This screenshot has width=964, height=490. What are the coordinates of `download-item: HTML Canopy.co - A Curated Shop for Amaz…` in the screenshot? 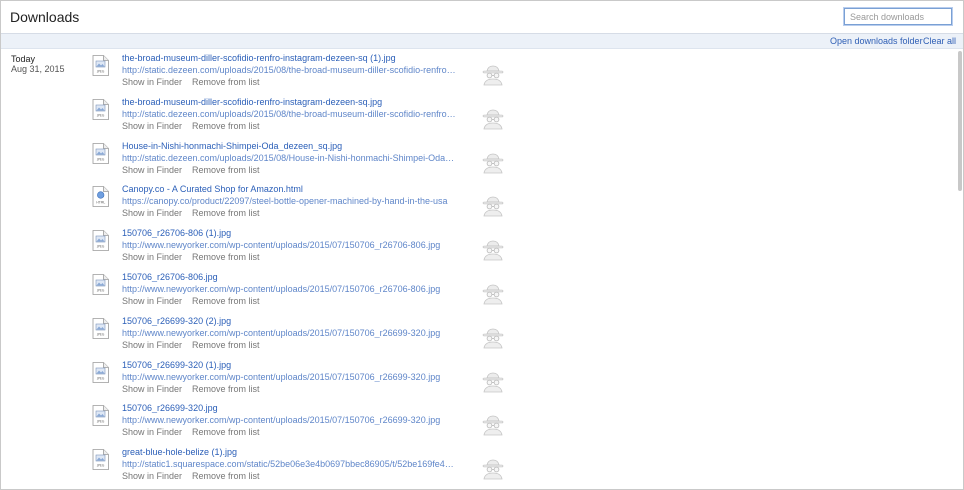 It's located at (482, 205).